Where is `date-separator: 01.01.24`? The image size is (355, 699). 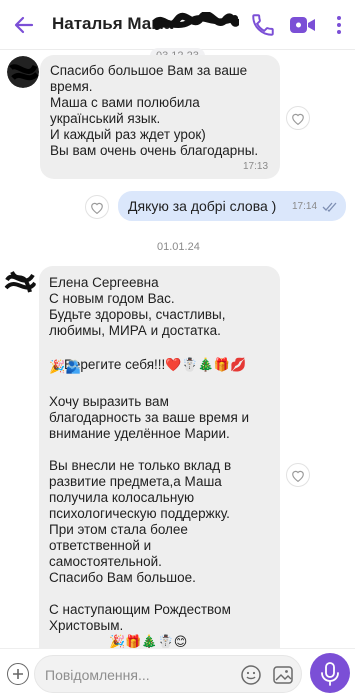 date-separator: 01.01.24 is located at coordinates (178, 247).